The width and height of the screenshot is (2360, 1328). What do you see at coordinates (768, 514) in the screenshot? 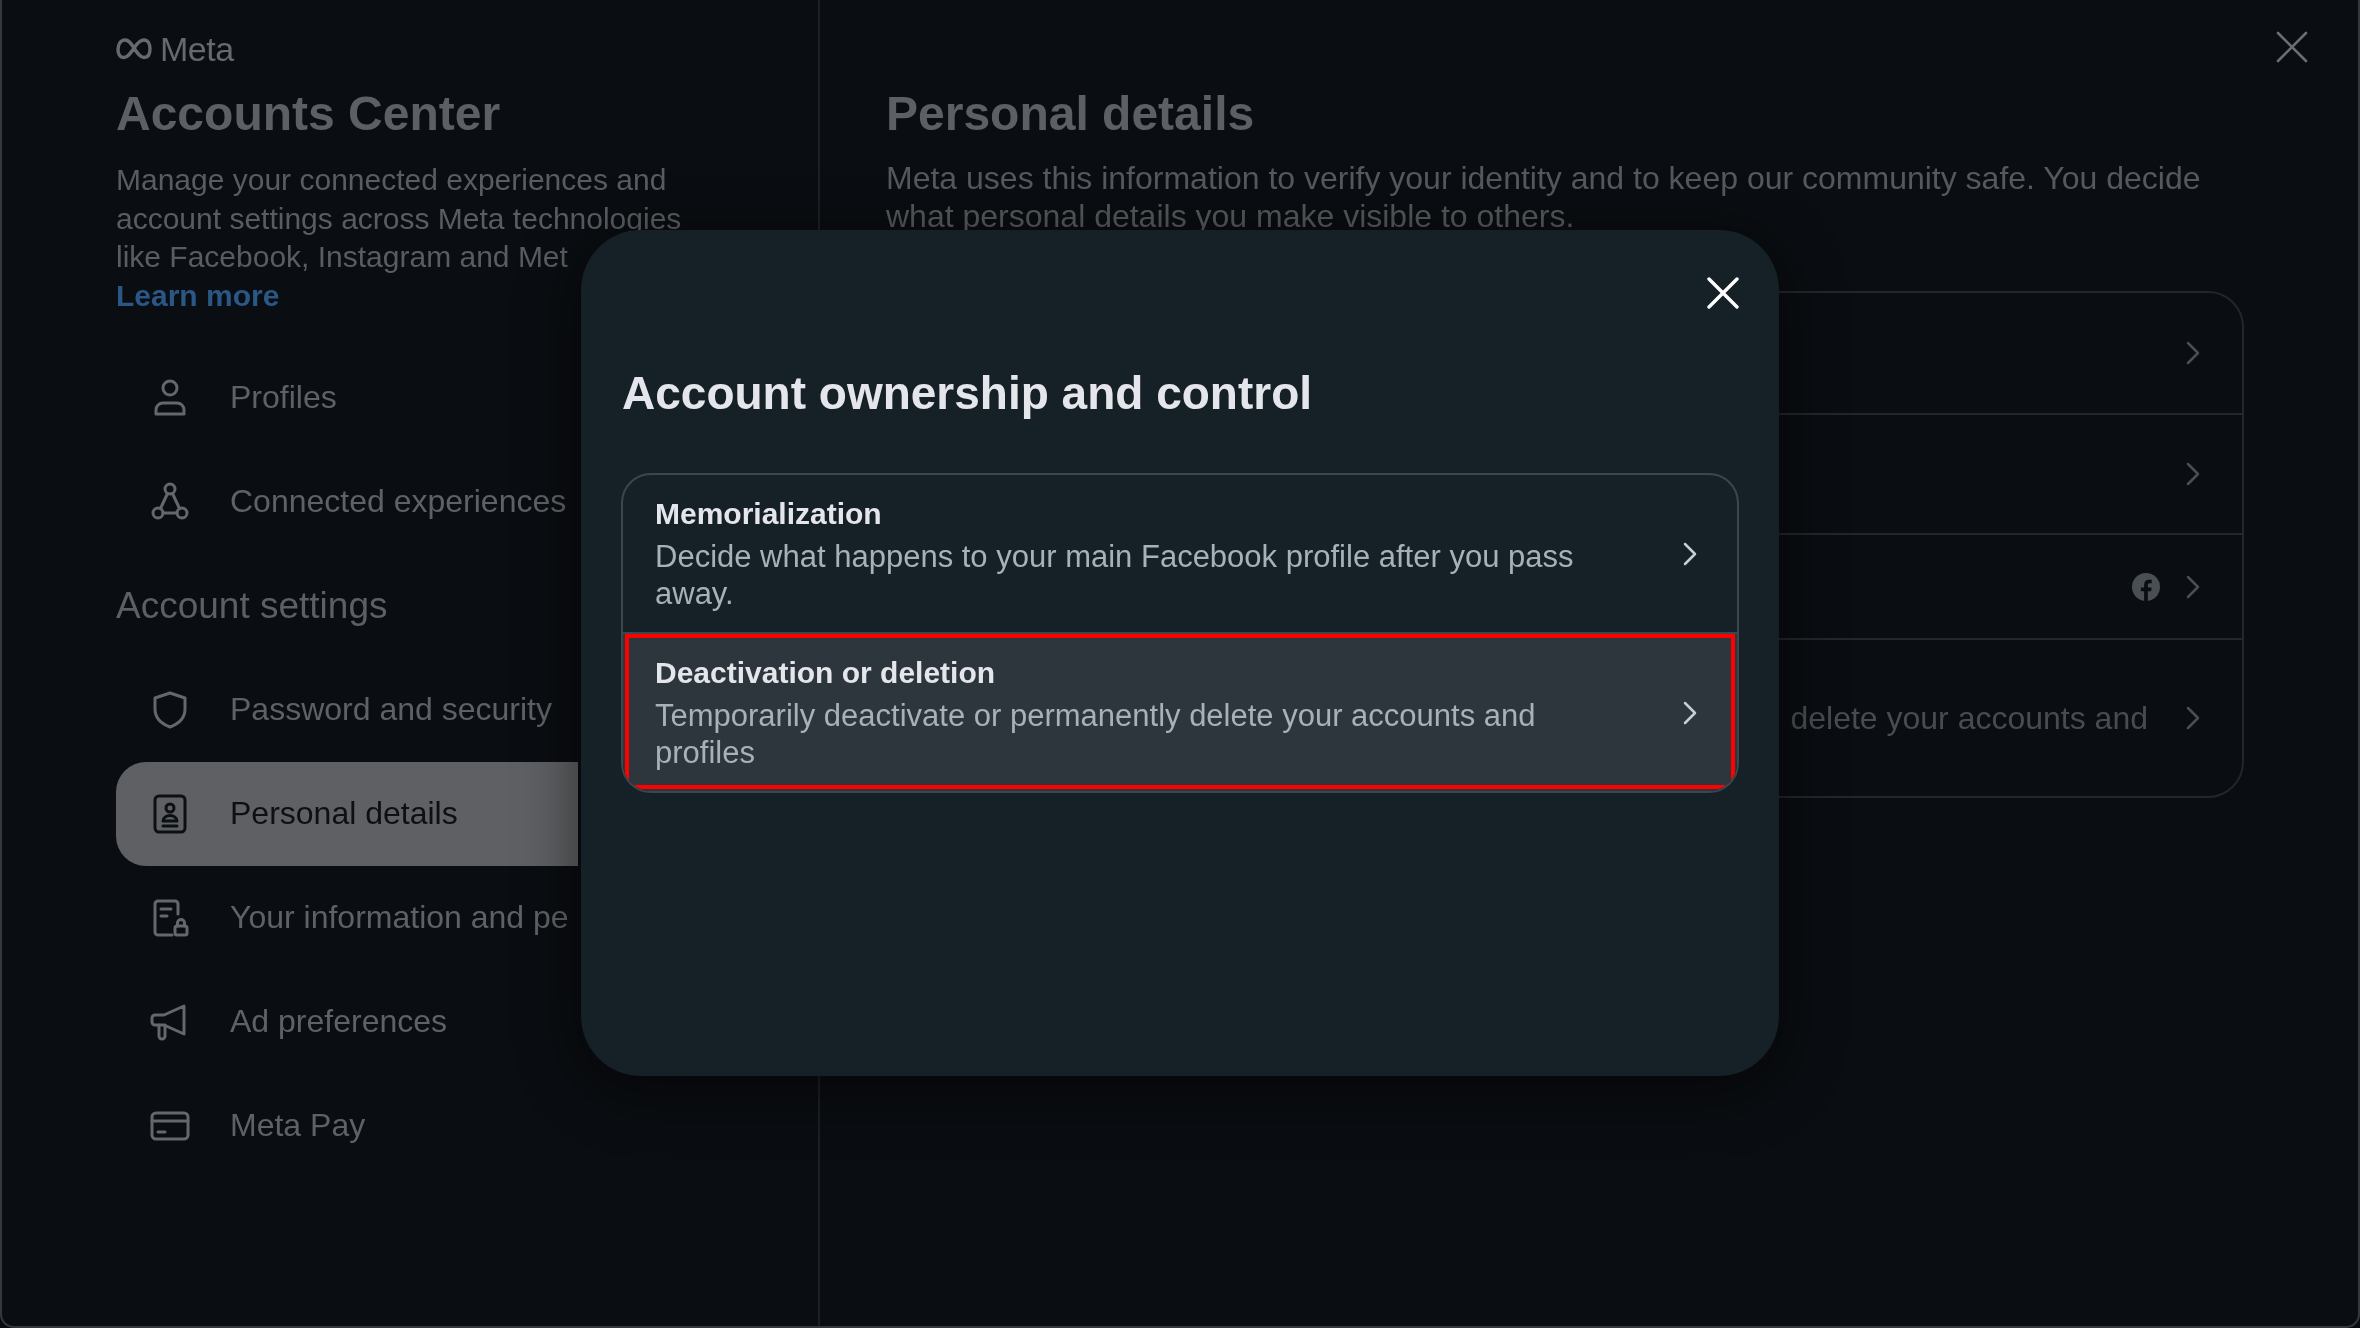
I see `item-title: Memorialization` at bounding box center [768, 514].